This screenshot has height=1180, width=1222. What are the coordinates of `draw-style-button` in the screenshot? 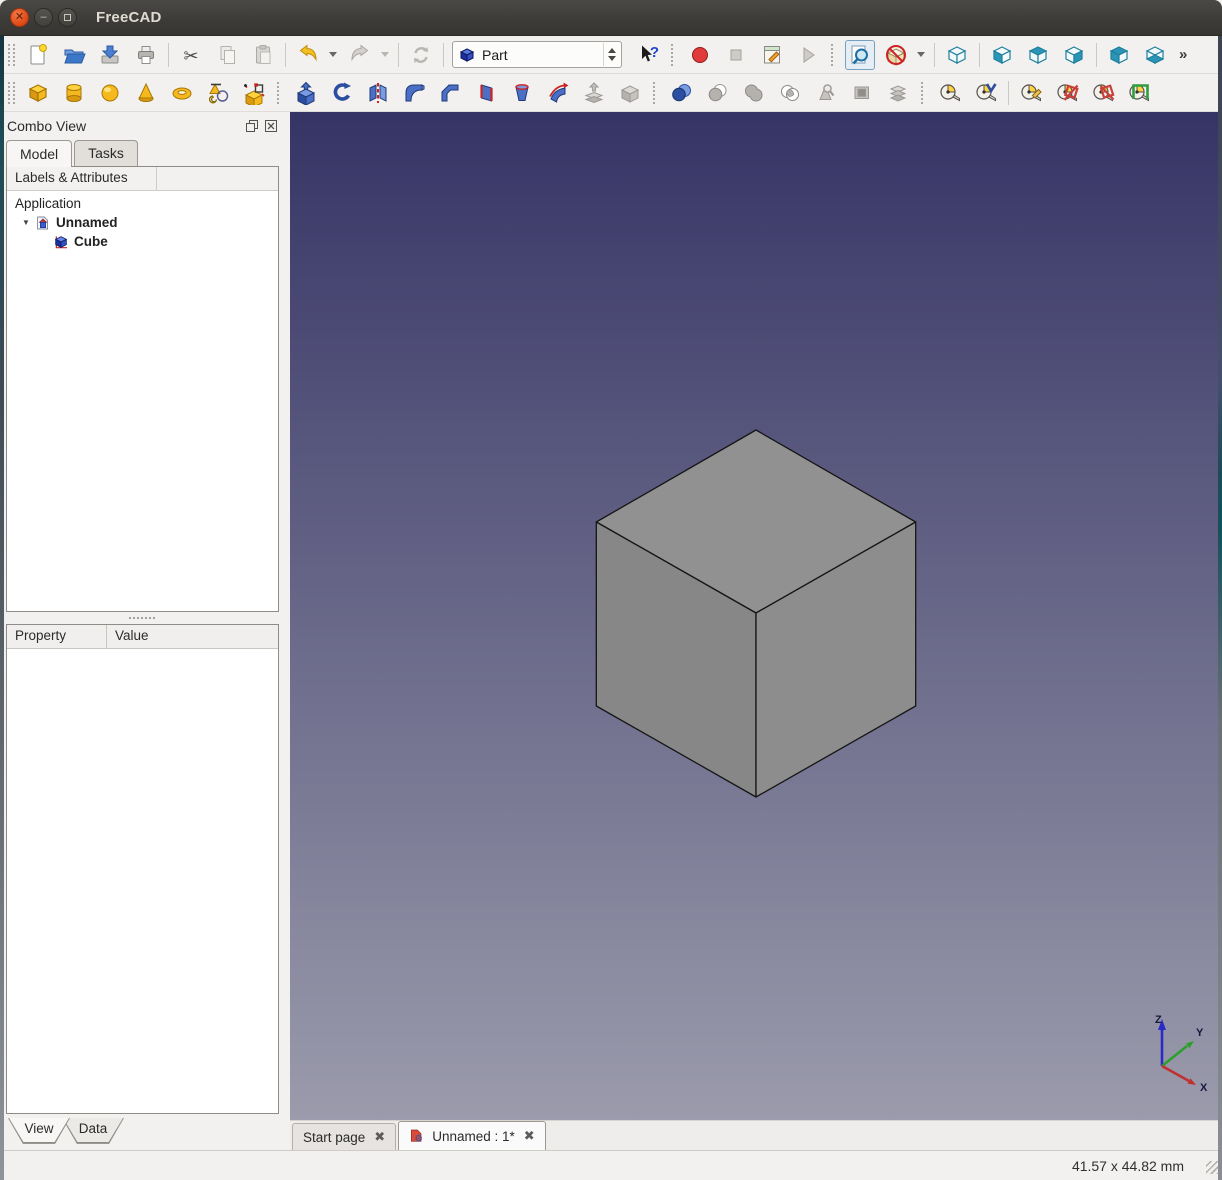 It's located at (896, 55).